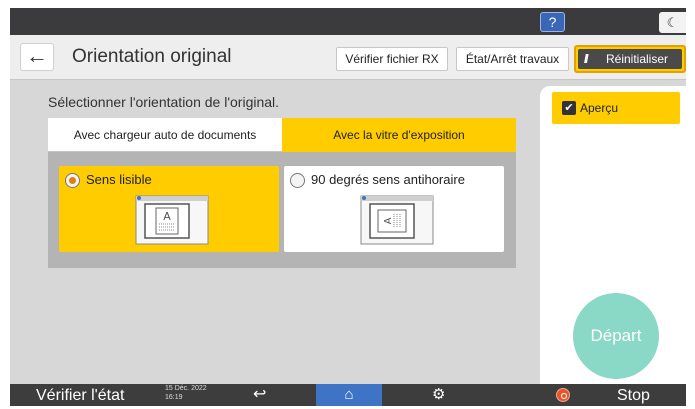  What do you see at coordinates (616, 336) in the screenshot?
I see `start-button: Départ` at bounding box center [616, 336].